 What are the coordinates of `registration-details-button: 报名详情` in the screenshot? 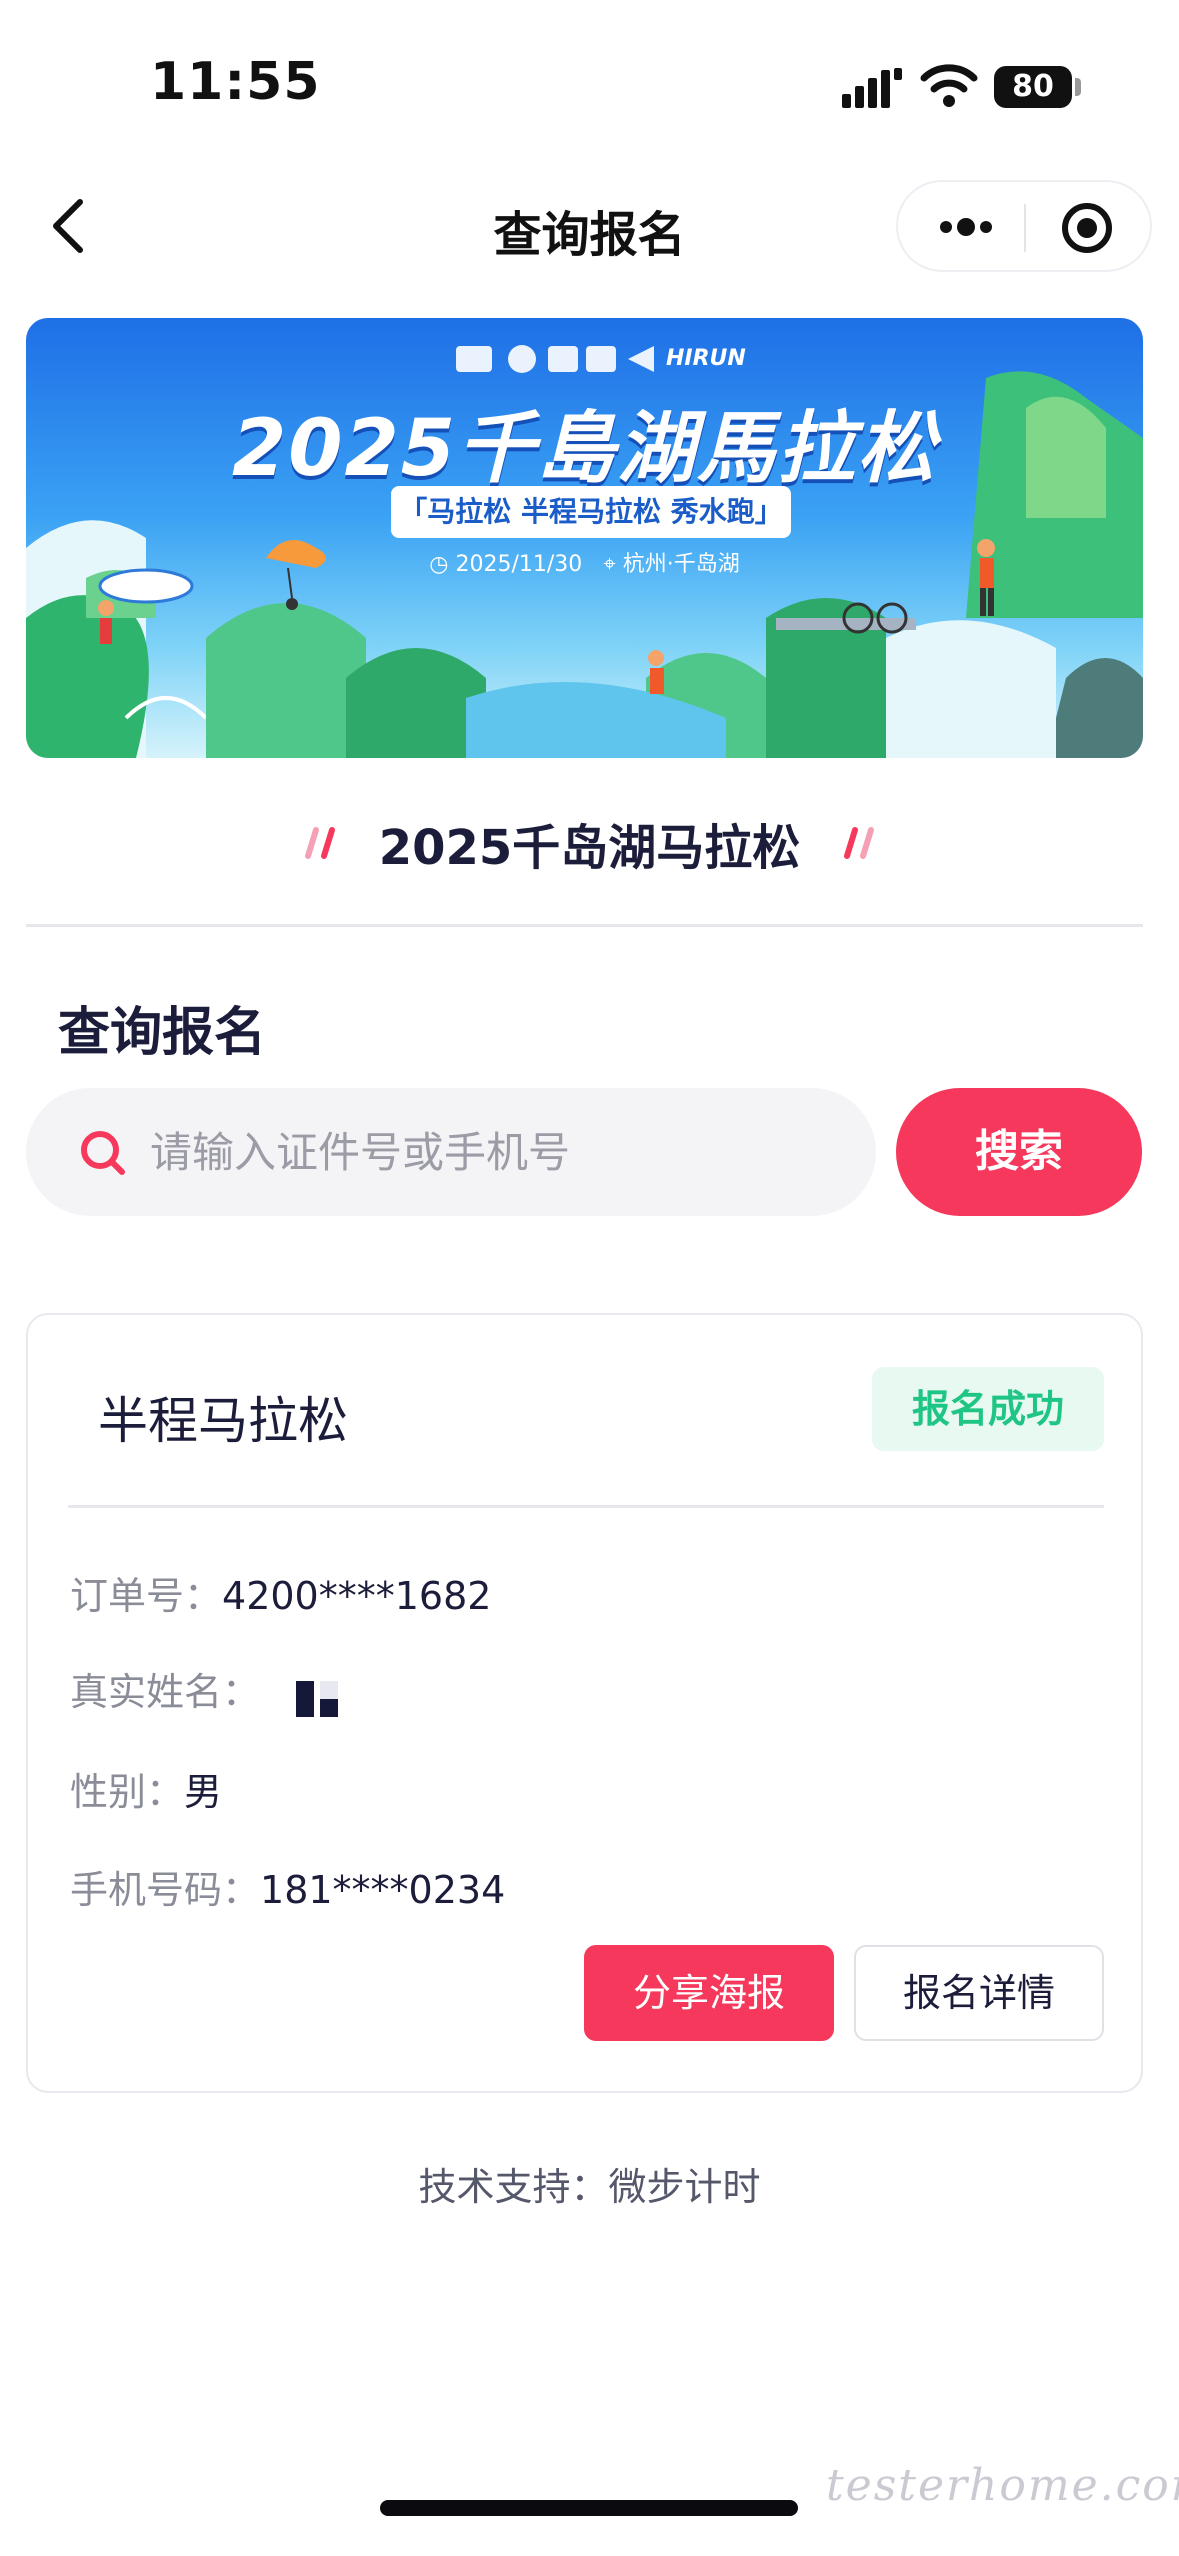 It's located at (979, 1993).